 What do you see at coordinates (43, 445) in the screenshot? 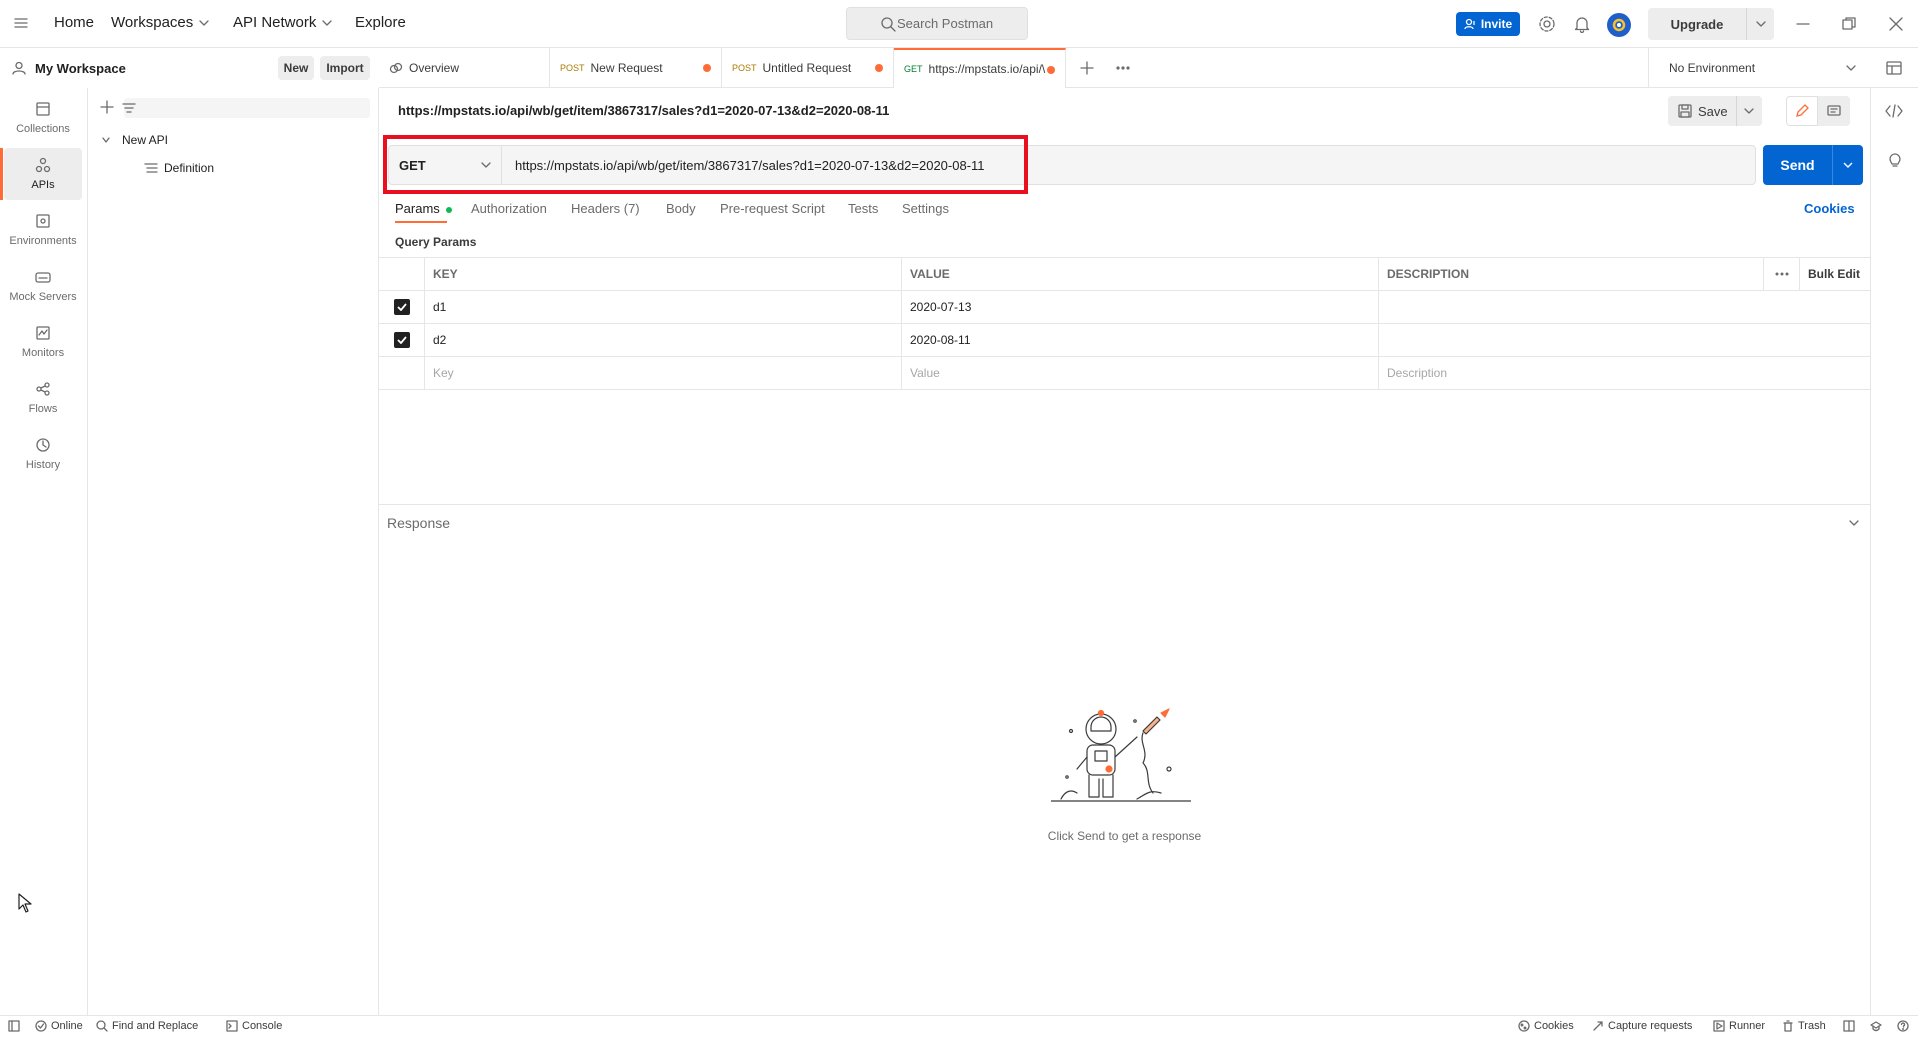
I see `history-icon` at bounding box center [43, 445].